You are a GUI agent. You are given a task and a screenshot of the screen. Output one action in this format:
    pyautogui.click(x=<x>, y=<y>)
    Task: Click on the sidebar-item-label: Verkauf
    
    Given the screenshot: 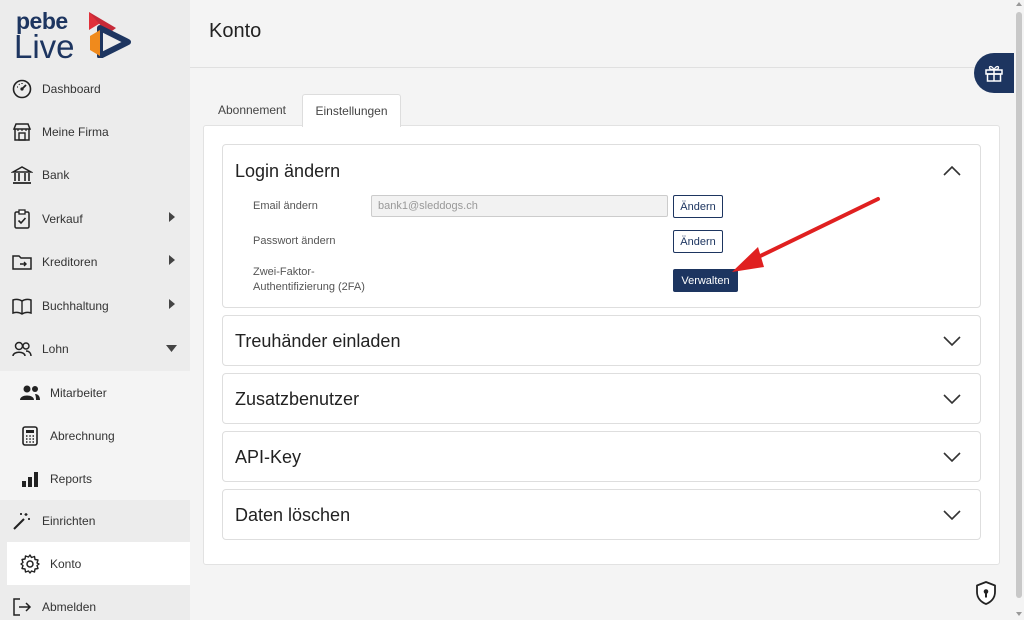 What is the action you would take?
    pyautogui.click(x=62, y=218)
    